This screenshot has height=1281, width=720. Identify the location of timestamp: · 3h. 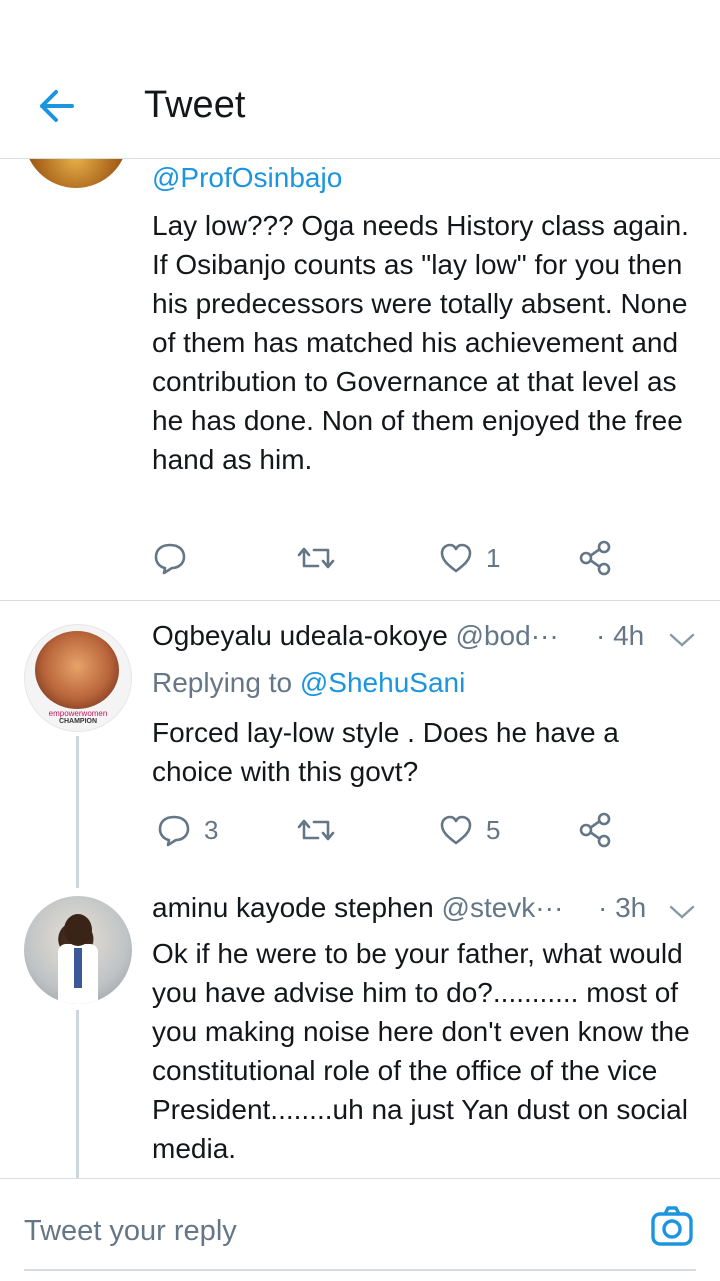
(622, 907).